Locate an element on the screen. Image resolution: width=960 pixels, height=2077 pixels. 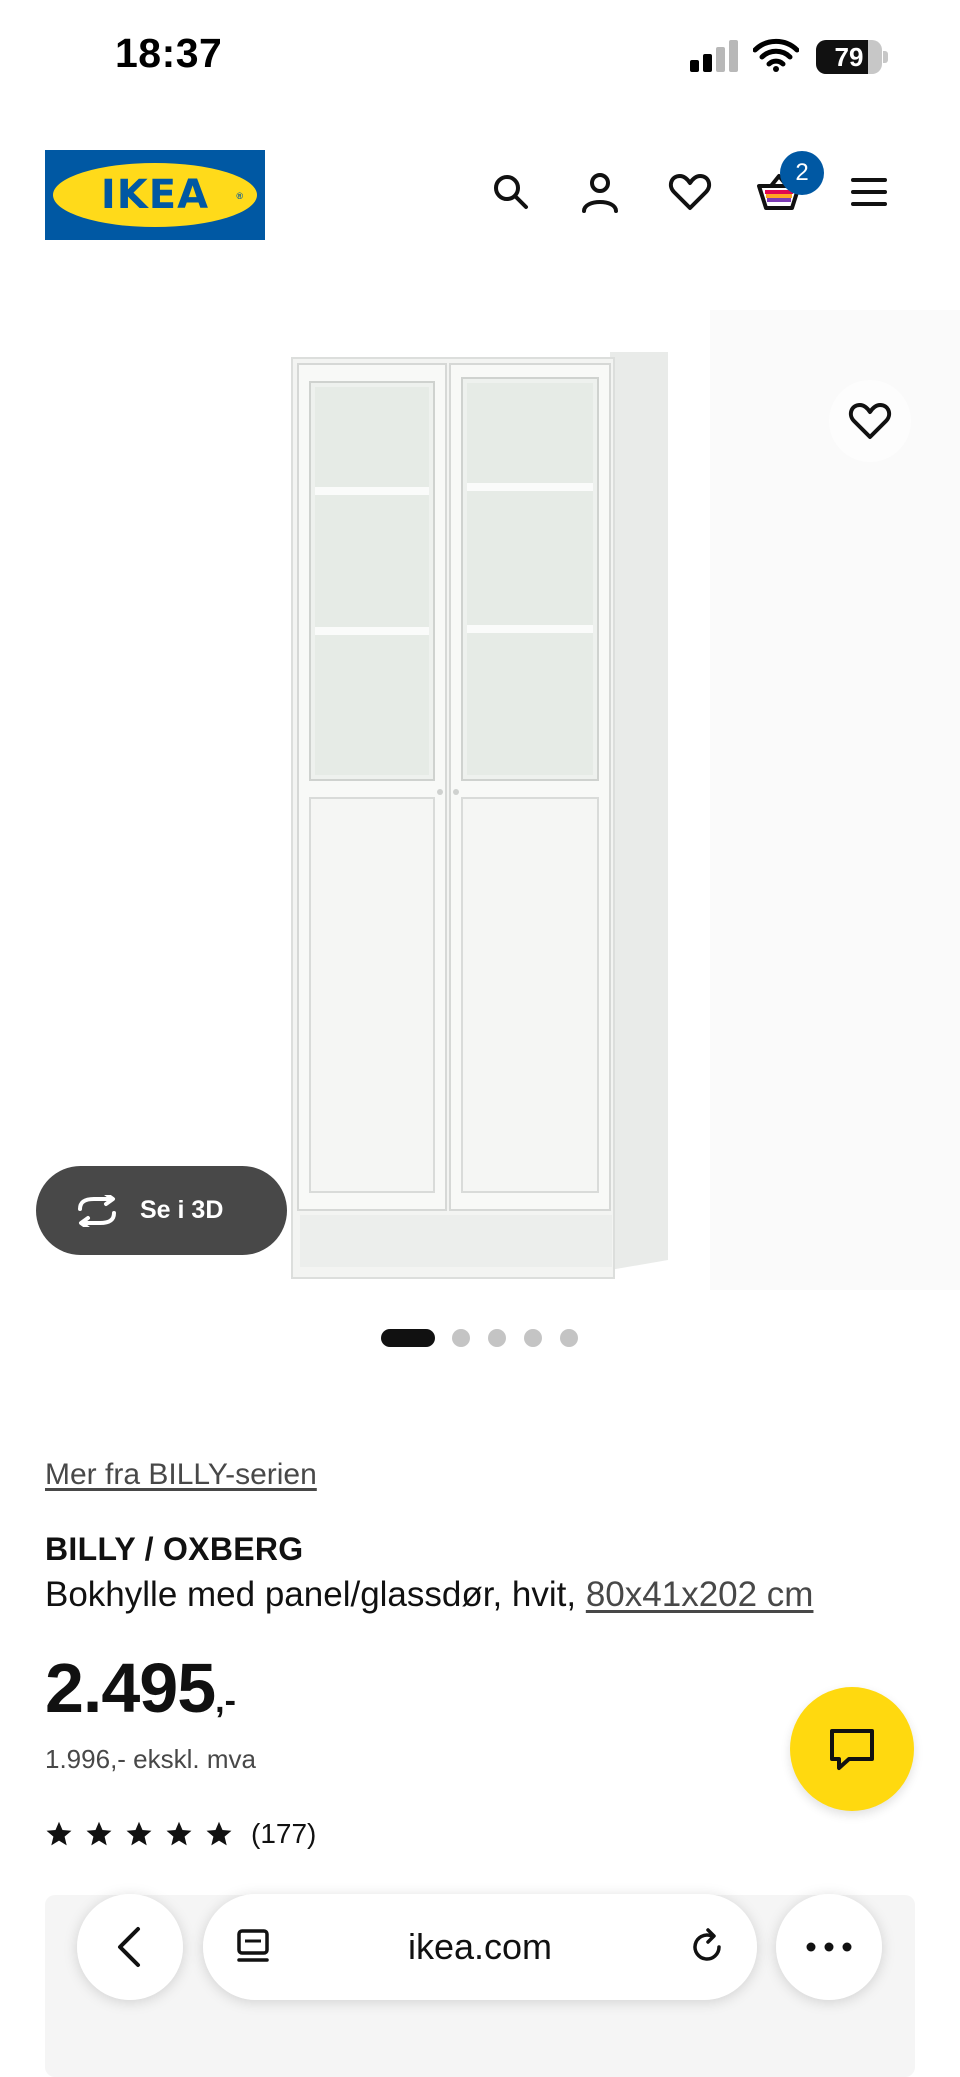
view-in-3d-button: Se i 3D is located at coordinates (161, 1210).